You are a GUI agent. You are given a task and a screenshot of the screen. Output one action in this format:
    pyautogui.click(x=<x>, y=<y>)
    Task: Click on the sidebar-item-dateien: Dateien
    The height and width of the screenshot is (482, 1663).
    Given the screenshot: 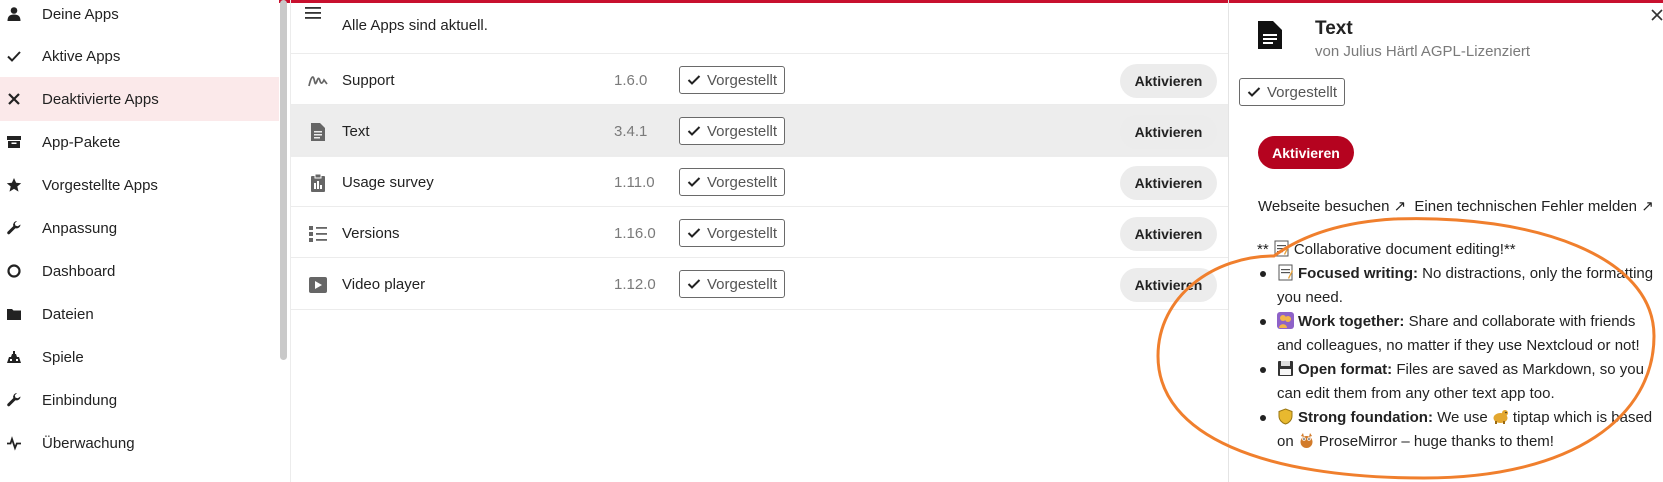 What is the action you would take?
    pyautogui.click(x=139, y=314)
    